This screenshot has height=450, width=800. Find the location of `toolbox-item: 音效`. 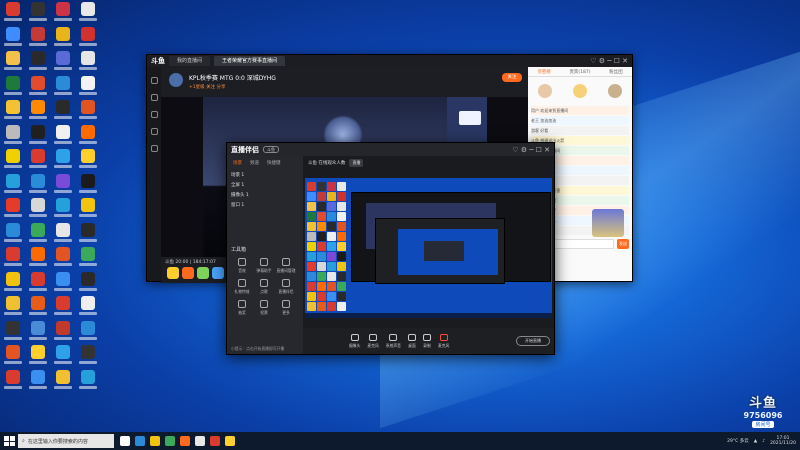

toolbox-item: 音效 is located at coordinates (242, 268).